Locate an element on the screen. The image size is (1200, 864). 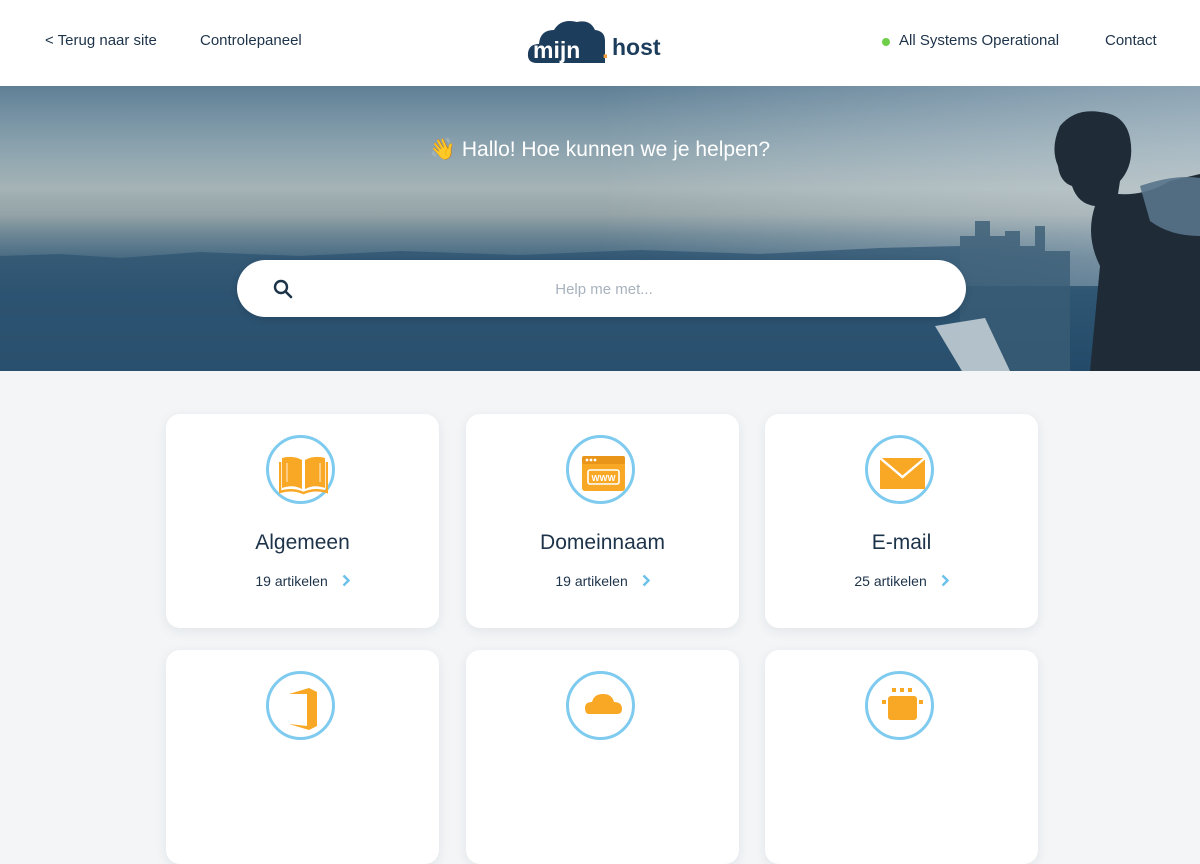
envelope-icon is located at coordinates (902, 473).